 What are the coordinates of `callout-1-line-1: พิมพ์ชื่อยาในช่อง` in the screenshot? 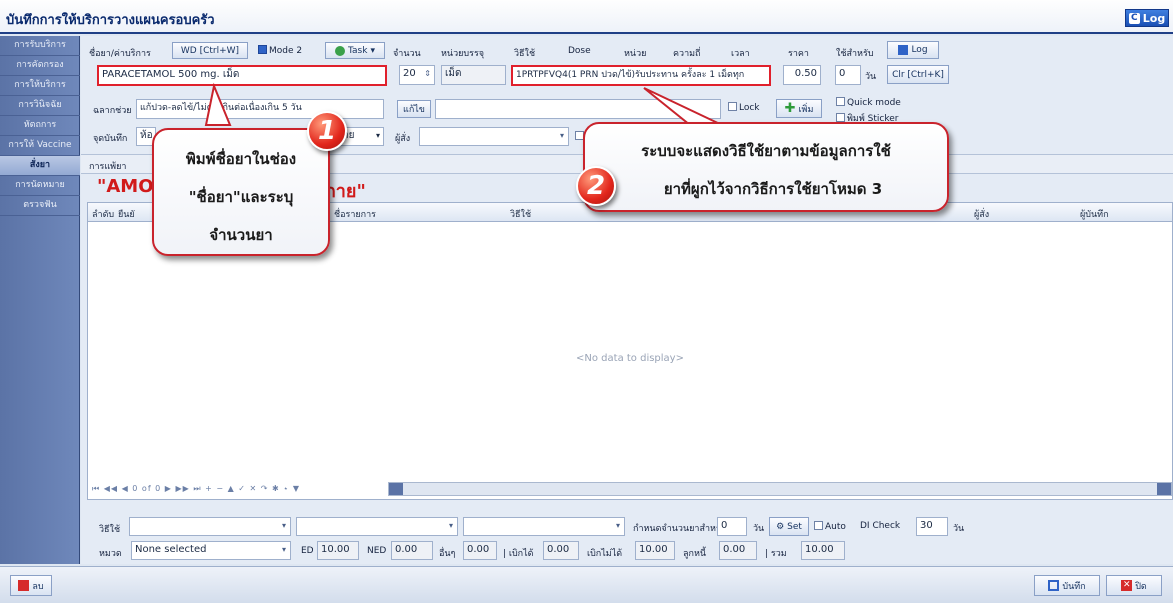 It's located at (241, 159).